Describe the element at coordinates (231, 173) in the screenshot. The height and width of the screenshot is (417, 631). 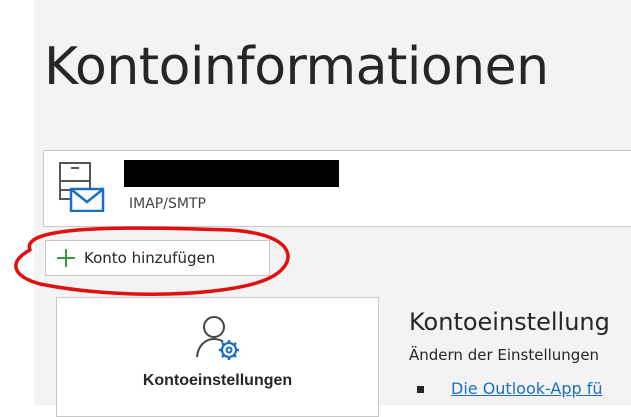
I see `redacted-account-name` at that location.